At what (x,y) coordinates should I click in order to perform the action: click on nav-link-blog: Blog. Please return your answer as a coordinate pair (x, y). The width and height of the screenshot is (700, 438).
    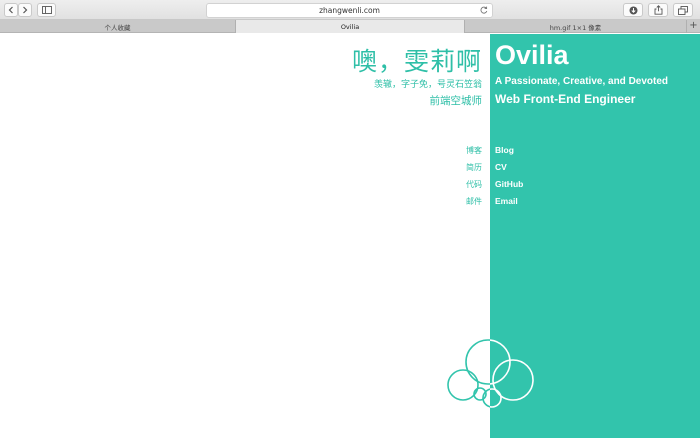
    Looking at the image, I should click on (504, 150).